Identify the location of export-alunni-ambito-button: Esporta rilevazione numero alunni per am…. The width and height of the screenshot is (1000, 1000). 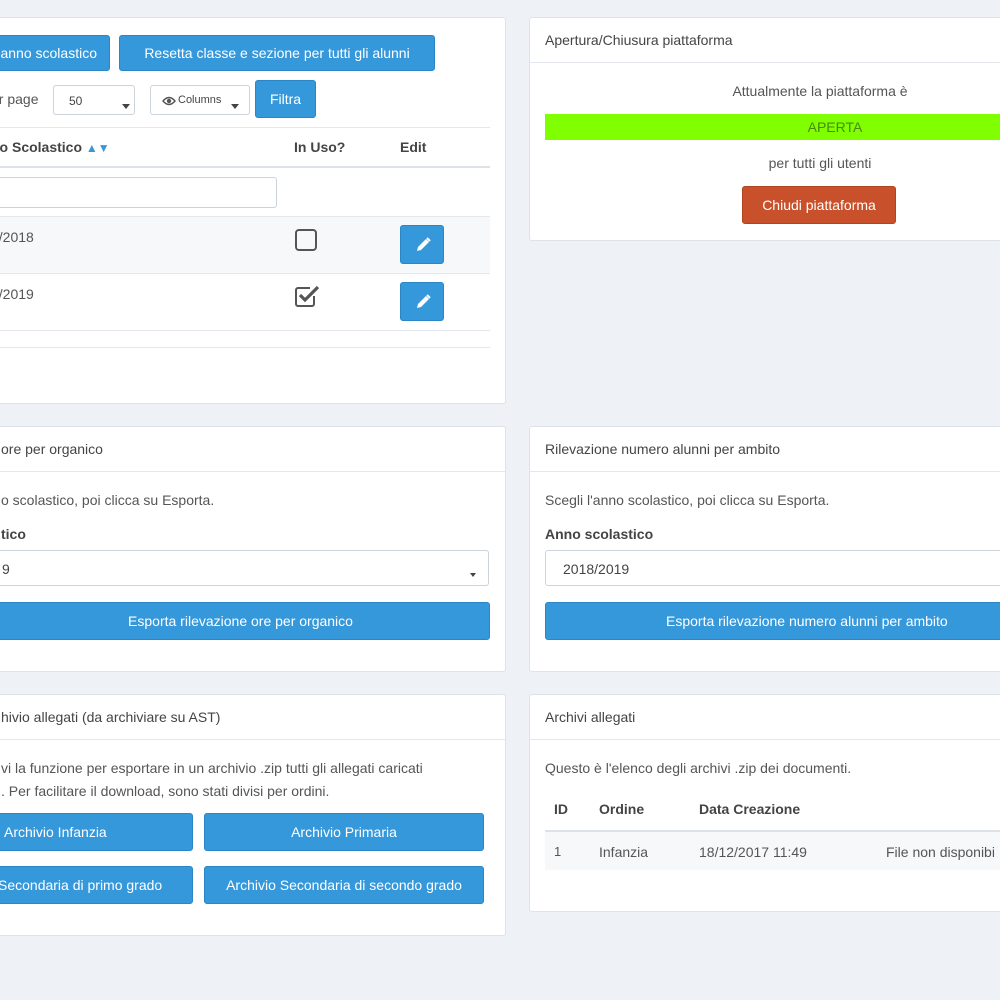
(772, 621).